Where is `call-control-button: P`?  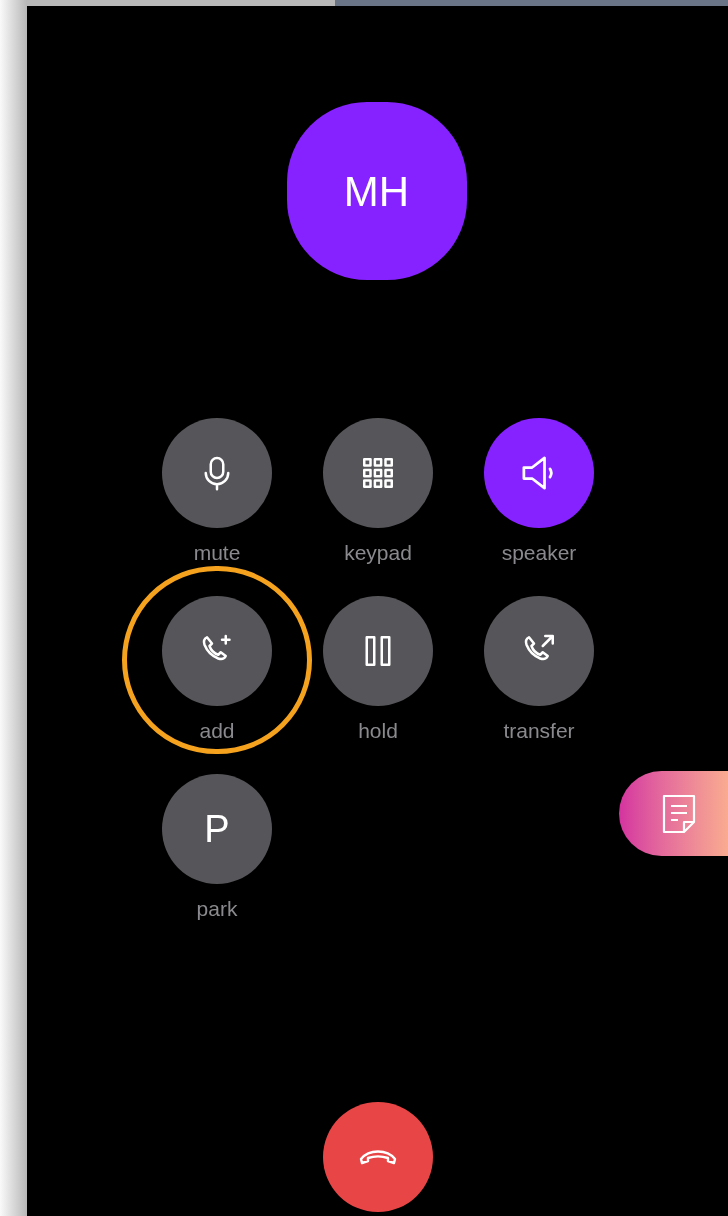
call-control-button: P is located at coordinates (217, 829).